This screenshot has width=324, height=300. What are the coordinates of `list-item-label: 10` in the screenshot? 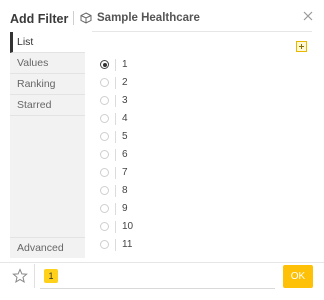 It's located at (128, 226).